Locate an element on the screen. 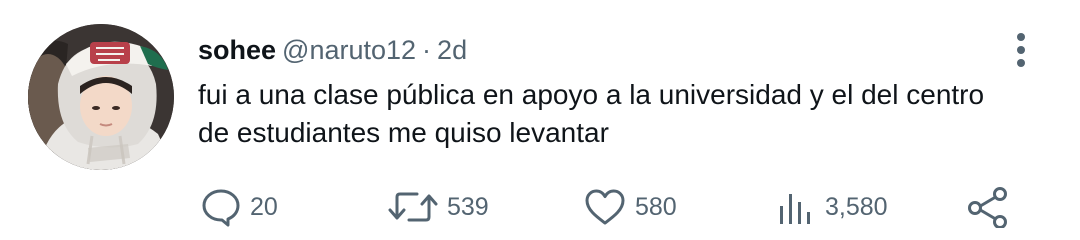 The height and width of the screenshot is (240, 1080). tweet-header: sohee @naruto12 · 2d is located at coordinates (332, 50).